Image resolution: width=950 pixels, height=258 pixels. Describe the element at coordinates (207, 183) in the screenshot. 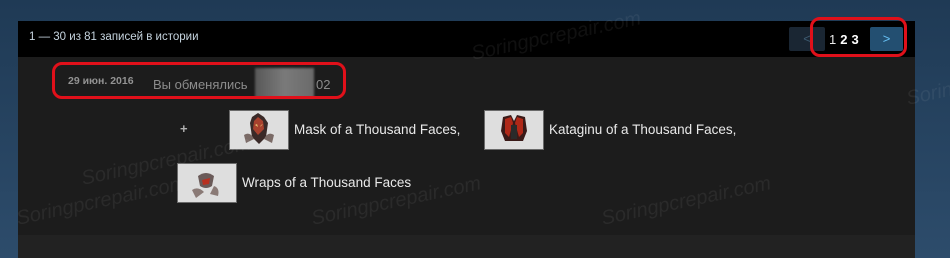

I see `wraps-icon` at that location.